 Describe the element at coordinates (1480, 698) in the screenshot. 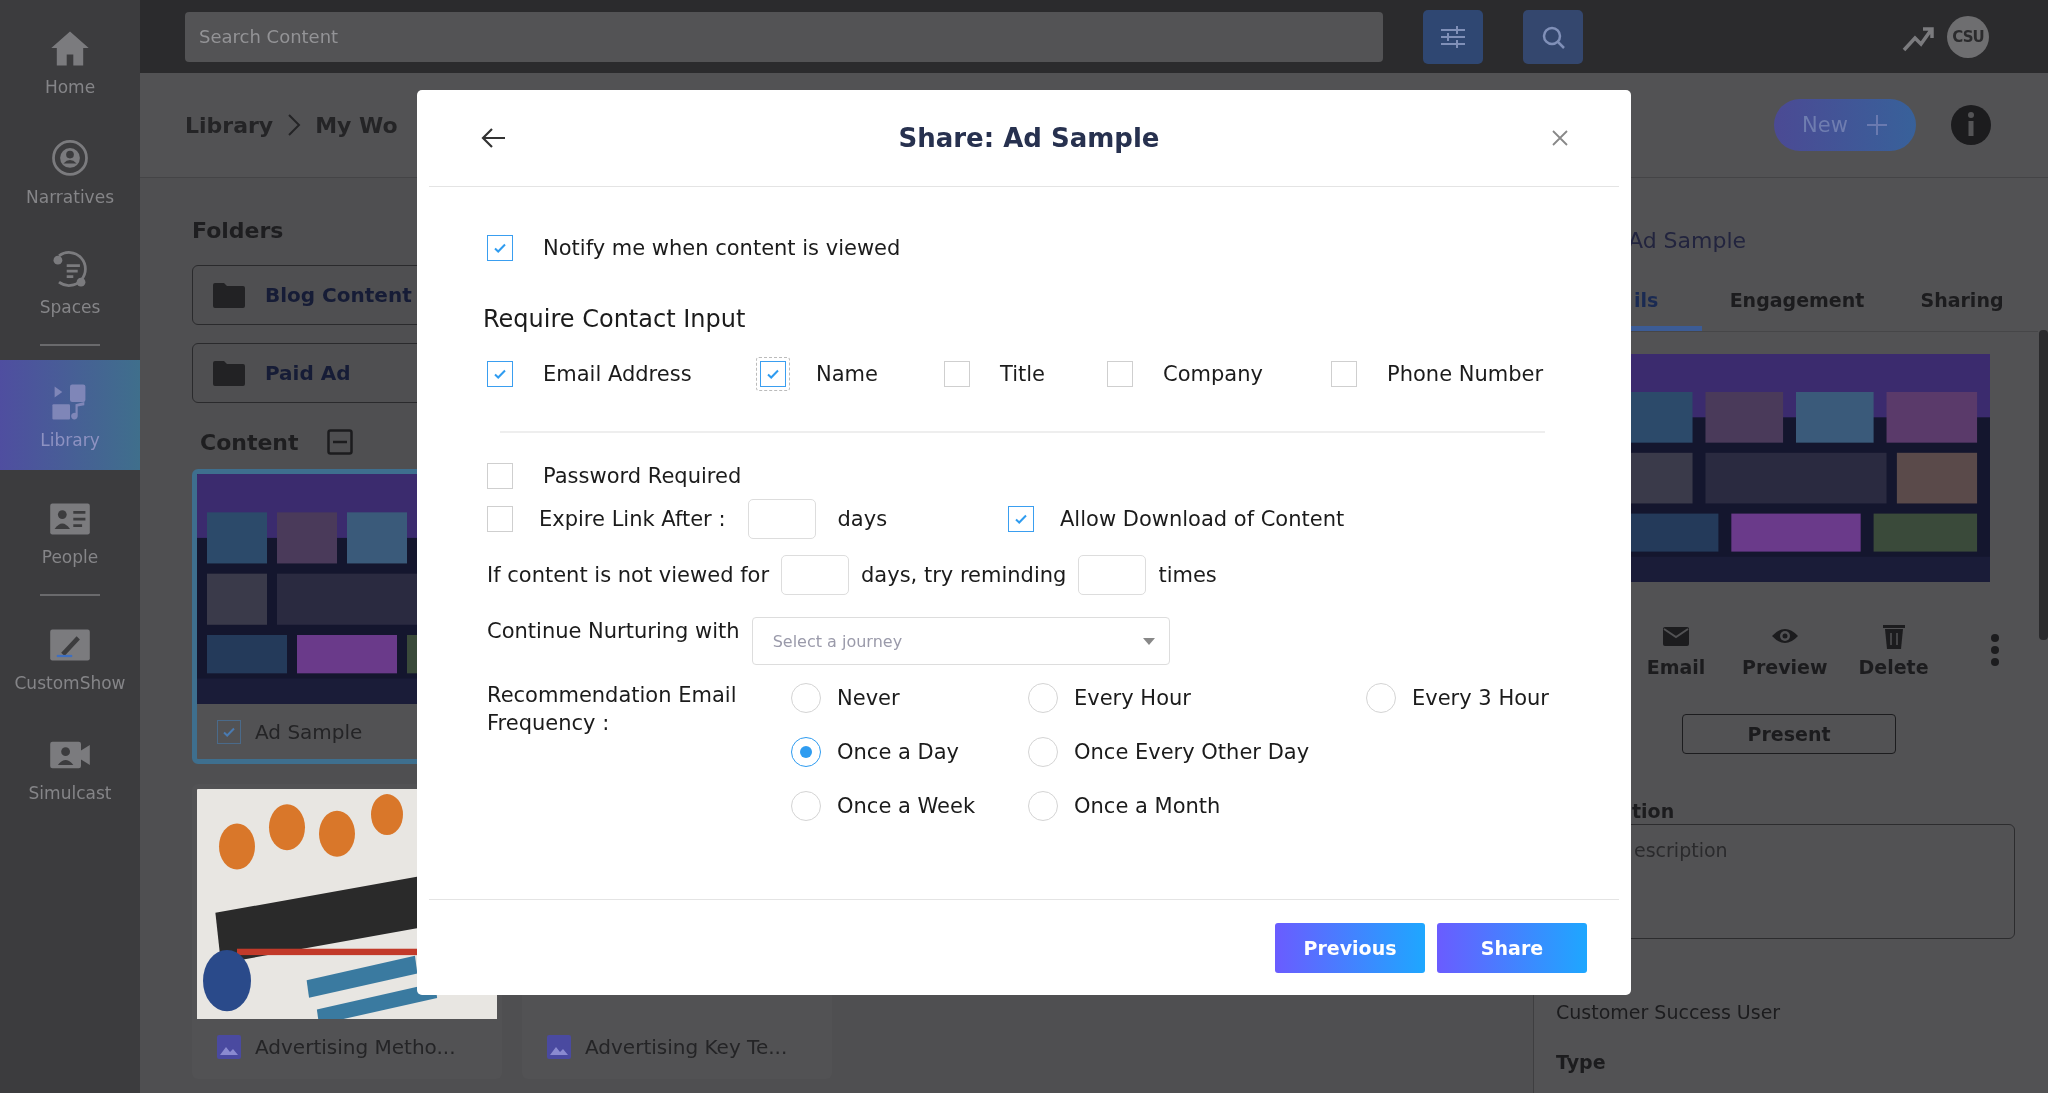

I see `radio-label: Every 3 Hour` at that location.